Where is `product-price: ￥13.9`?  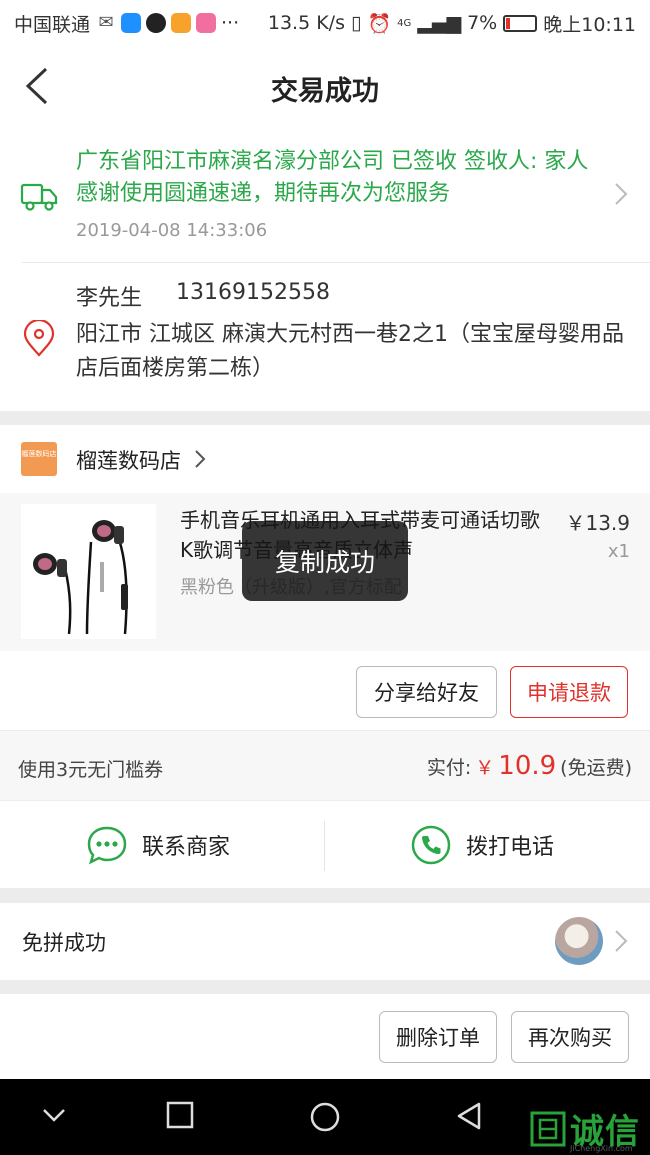
product-price: ￥13.9 is located at coordinates (597, 523).